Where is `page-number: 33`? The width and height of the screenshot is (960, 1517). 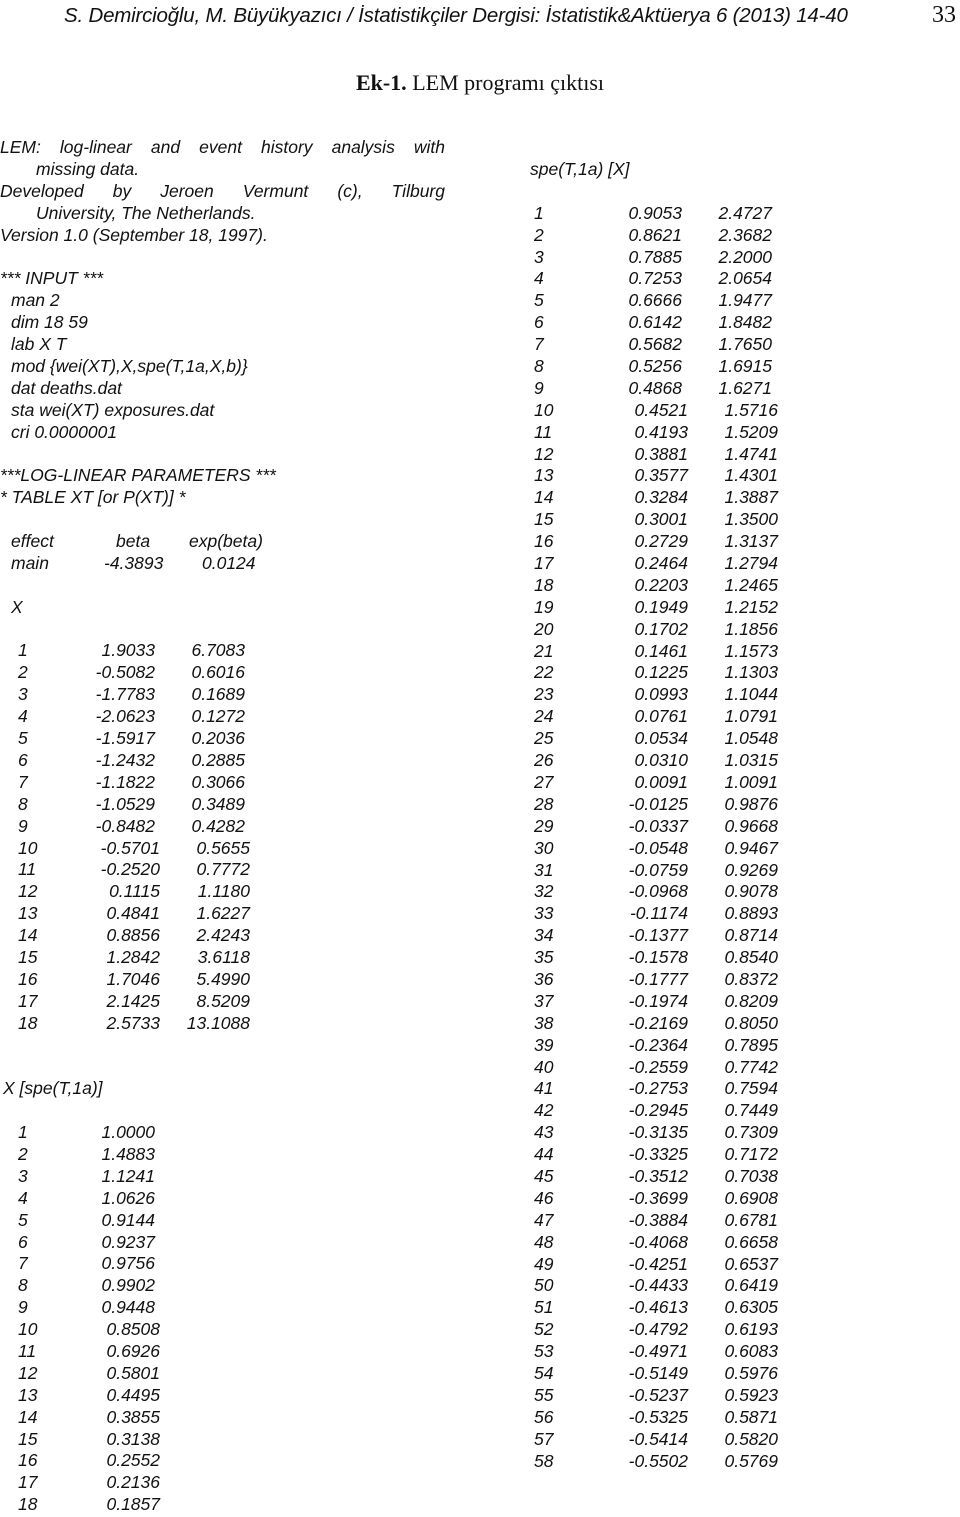
page-number: 33 is located at coordinates (944, 15).